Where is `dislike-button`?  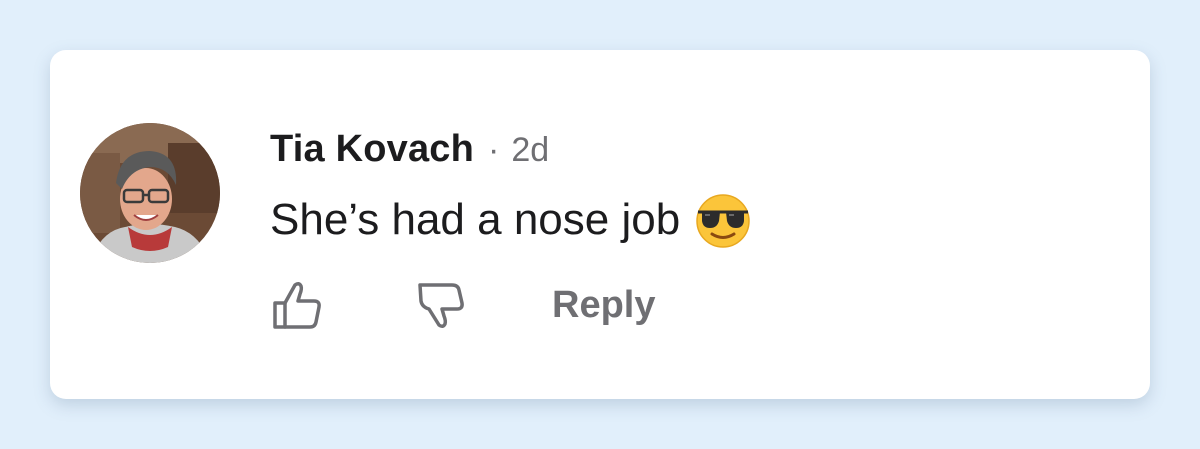 dislike-button is located at coordinates (440, 305).